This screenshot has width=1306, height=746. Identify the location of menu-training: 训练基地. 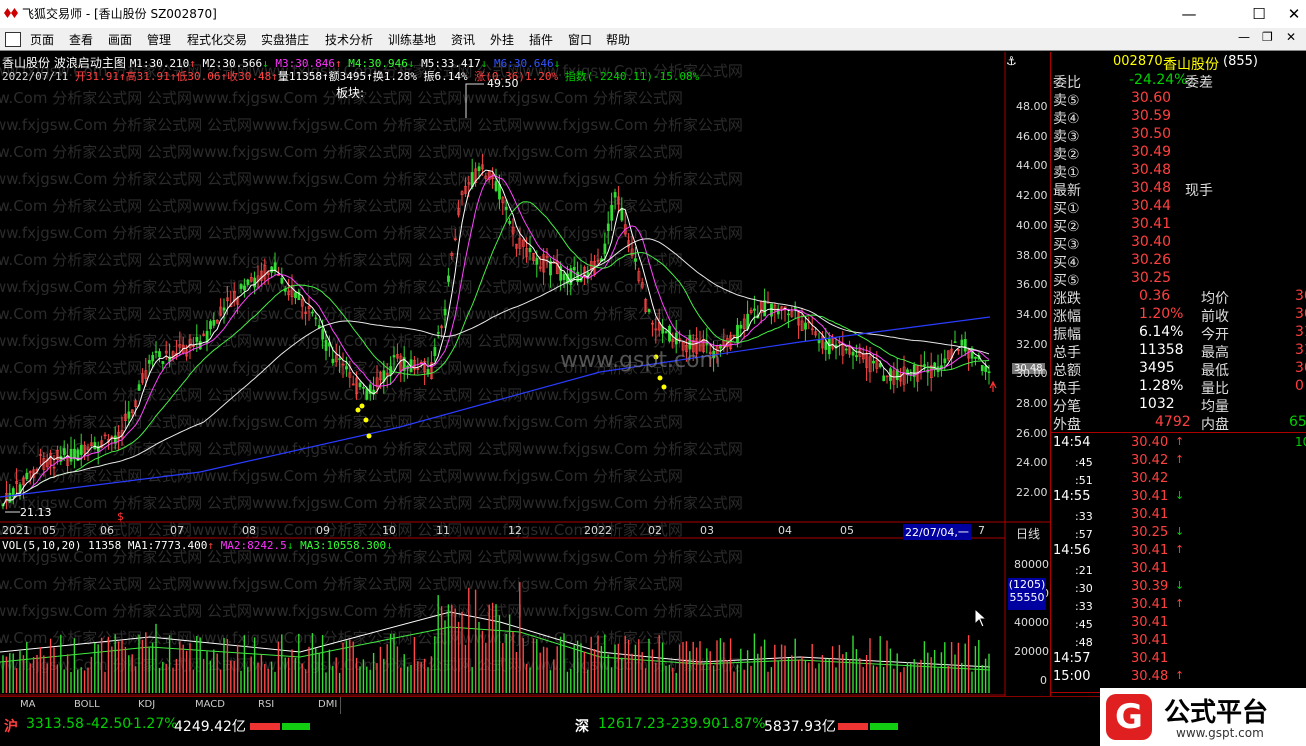
(412, 39).